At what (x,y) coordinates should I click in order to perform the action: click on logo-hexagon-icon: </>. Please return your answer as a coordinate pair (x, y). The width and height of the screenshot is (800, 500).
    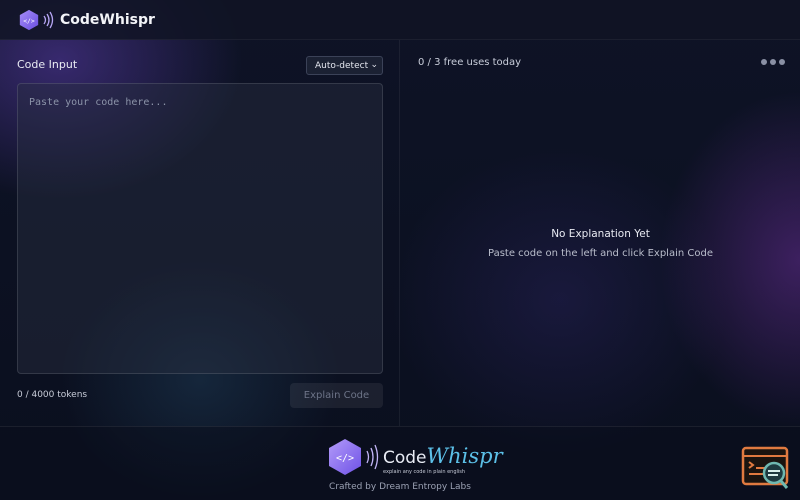
    Looking at the image, I should click on (29, 19).